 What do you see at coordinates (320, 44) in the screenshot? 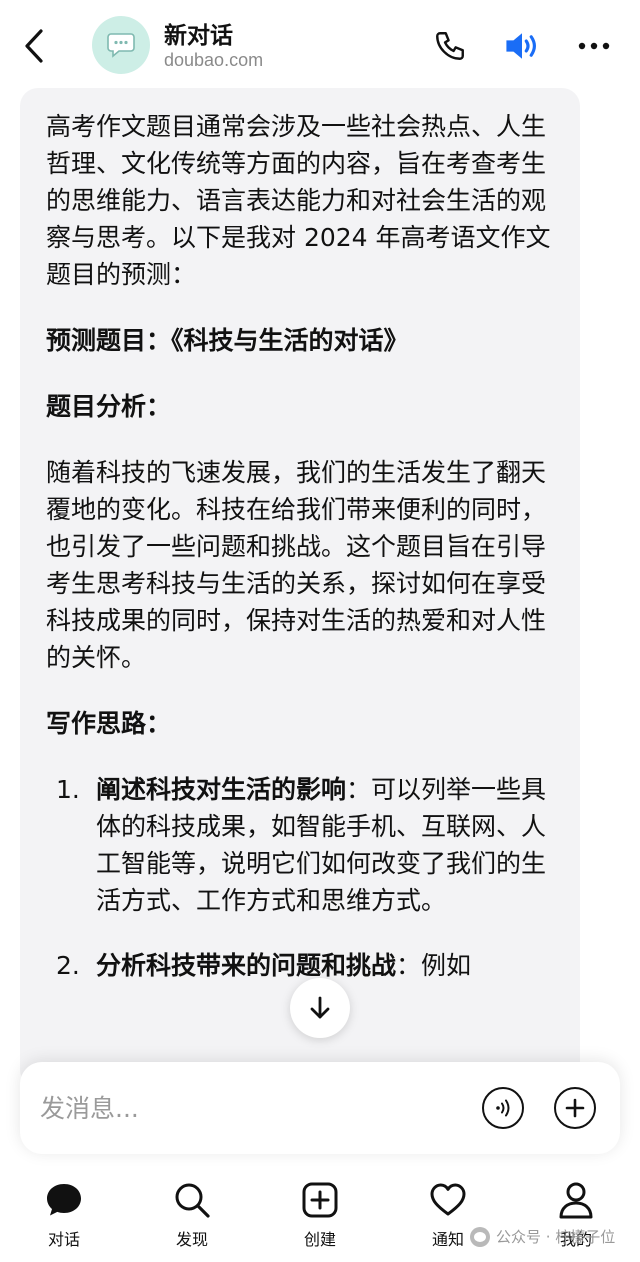
I see `header: 新对话 doubao.com` at bounding box center [320, 44].